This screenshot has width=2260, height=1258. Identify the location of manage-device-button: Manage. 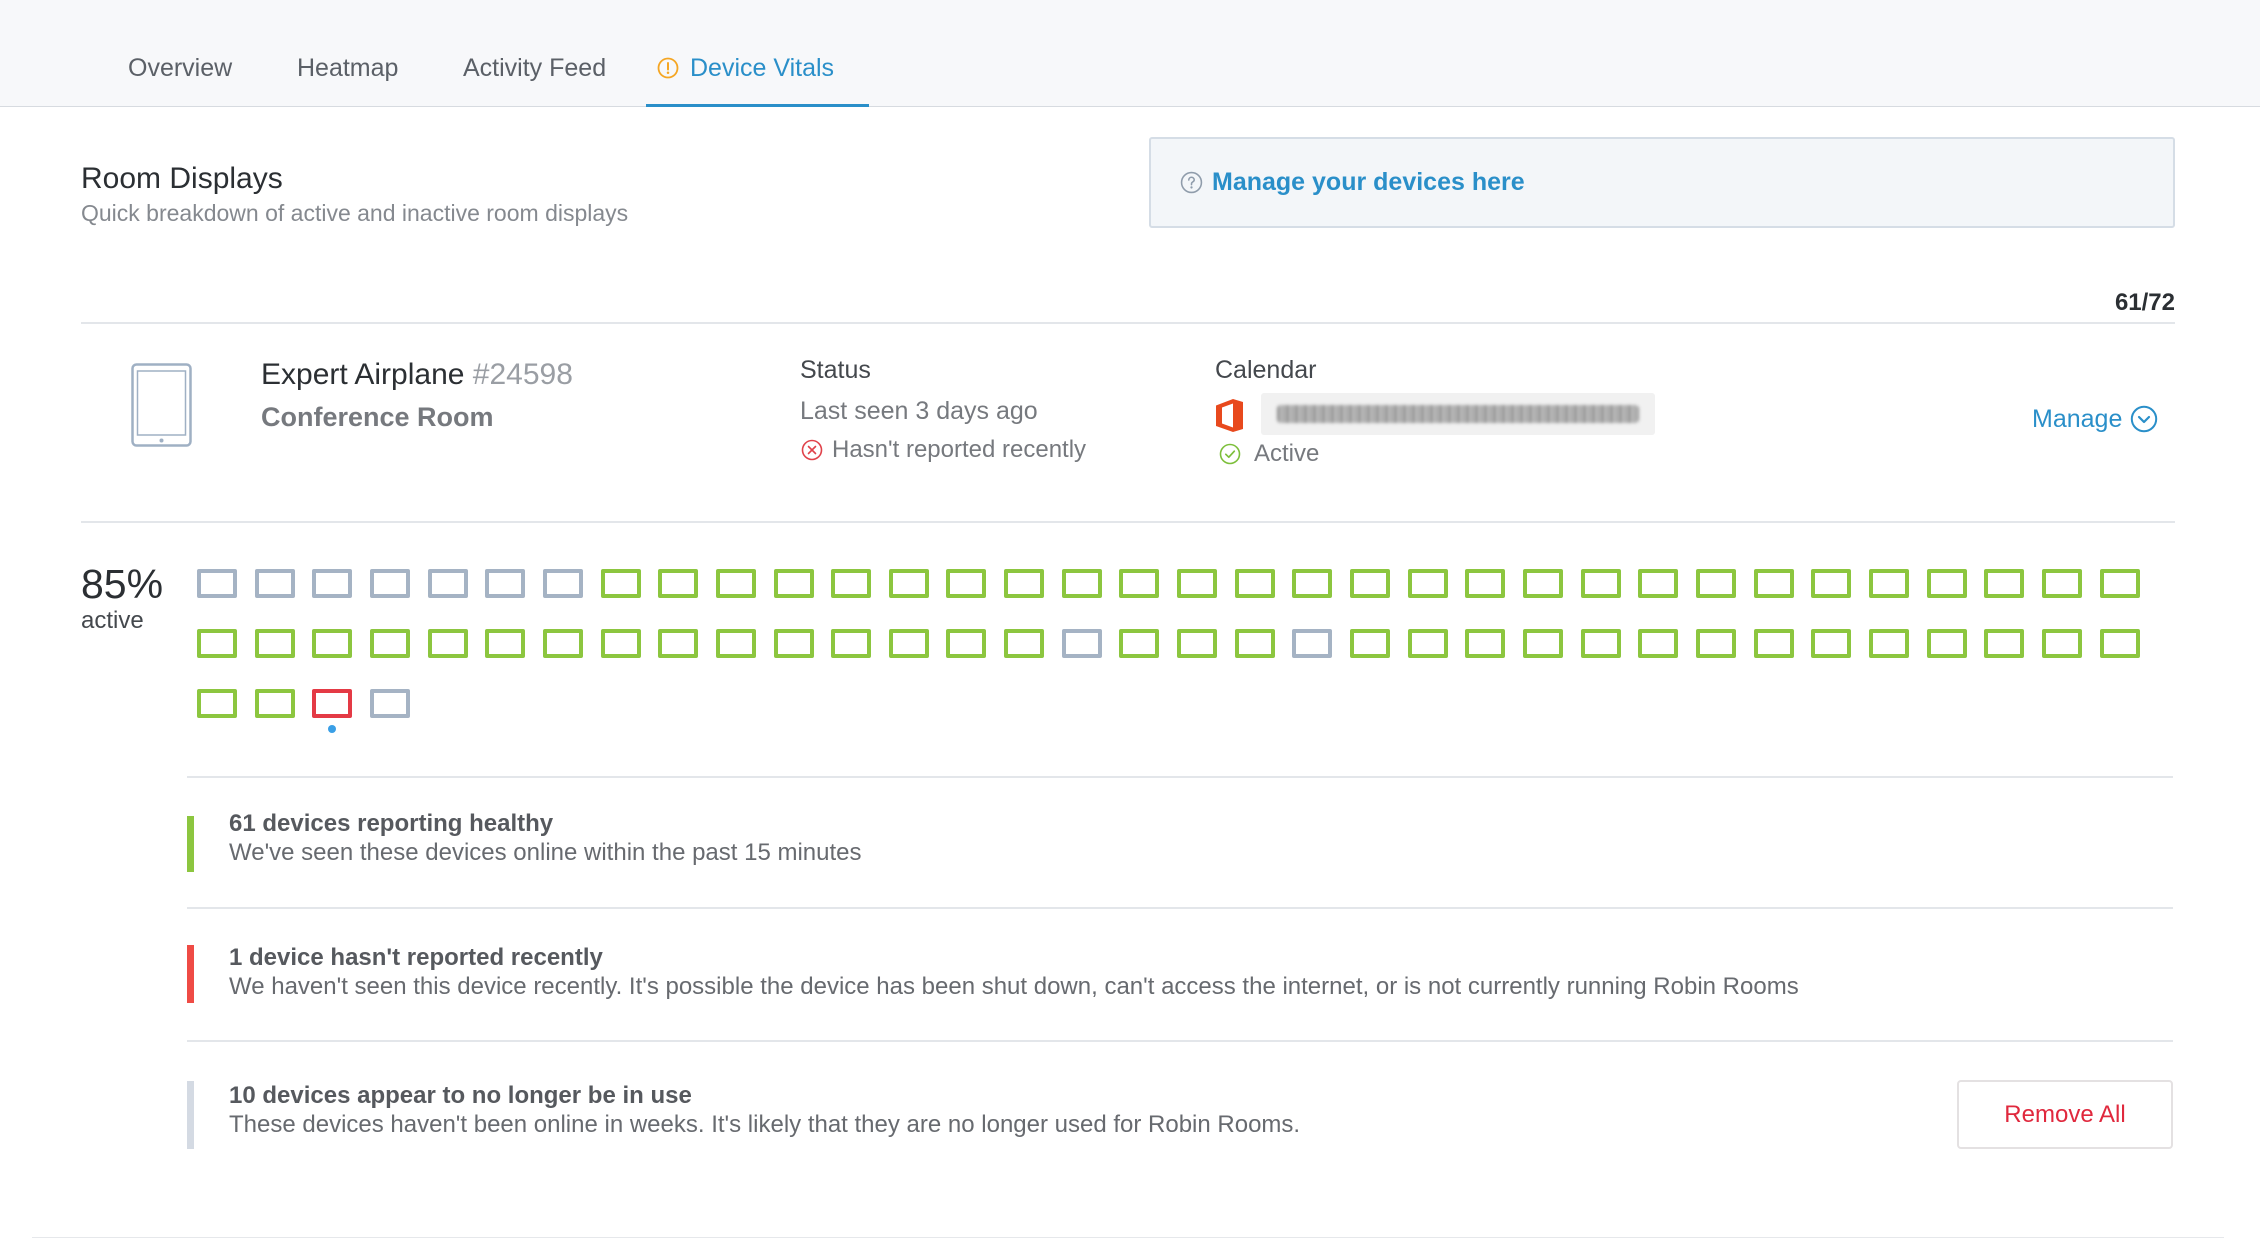
(2095, 419).